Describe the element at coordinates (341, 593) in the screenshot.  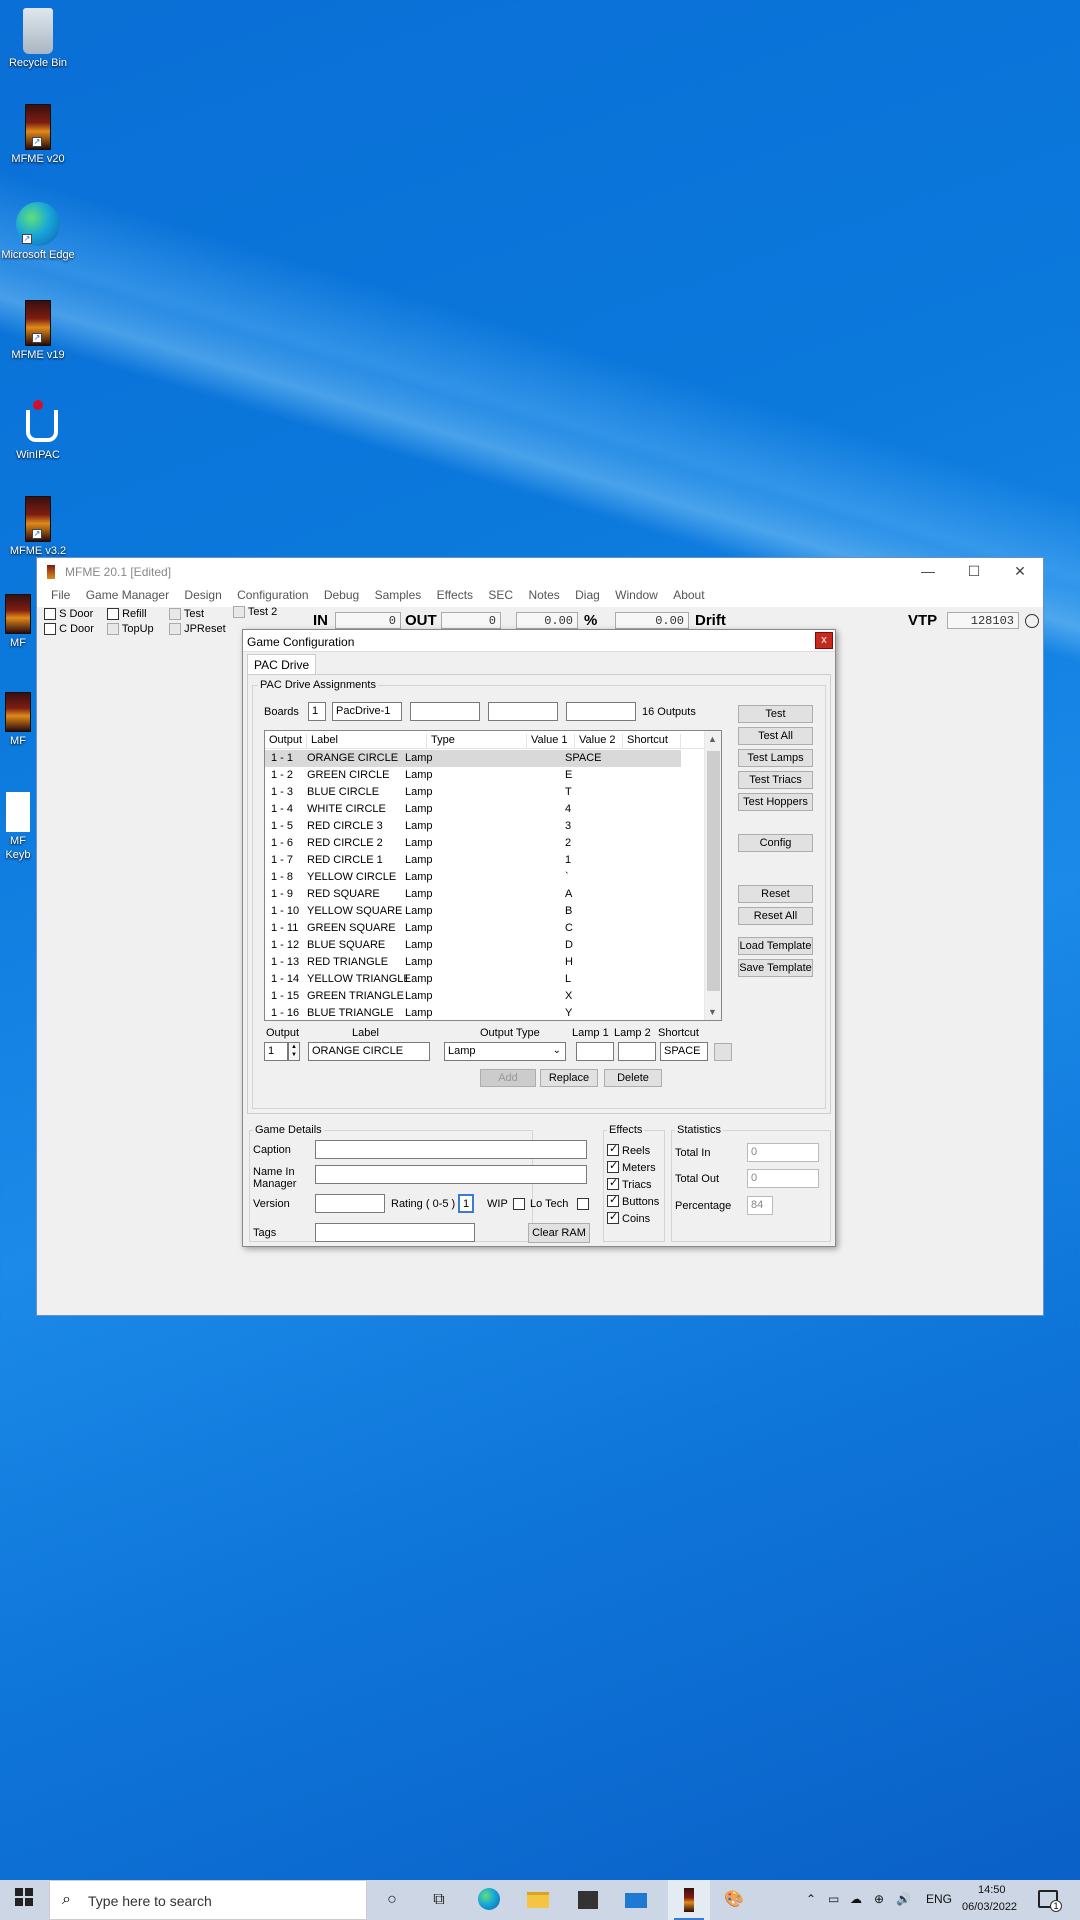
I see `menu-debug: Debug` at that location.